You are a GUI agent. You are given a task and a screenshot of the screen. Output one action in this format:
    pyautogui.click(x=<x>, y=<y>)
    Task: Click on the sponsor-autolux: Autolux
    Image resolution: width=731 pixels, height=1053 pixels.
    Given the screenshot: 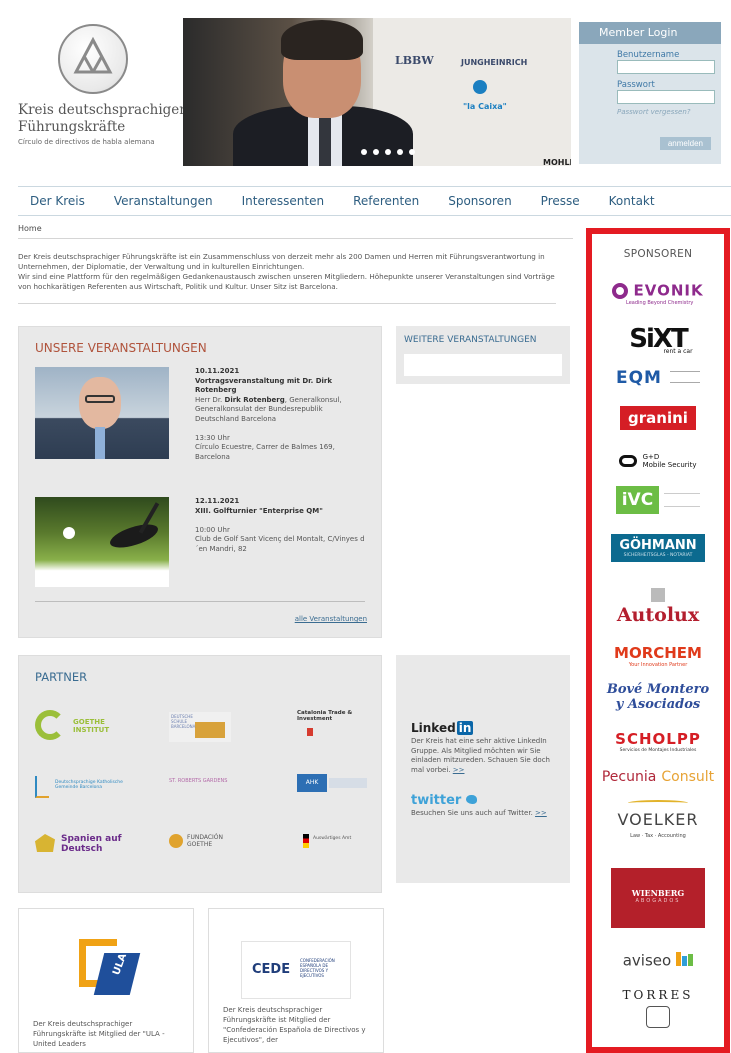 What is the action you would take?
    pyautogui.click(x=658, y=607)
    